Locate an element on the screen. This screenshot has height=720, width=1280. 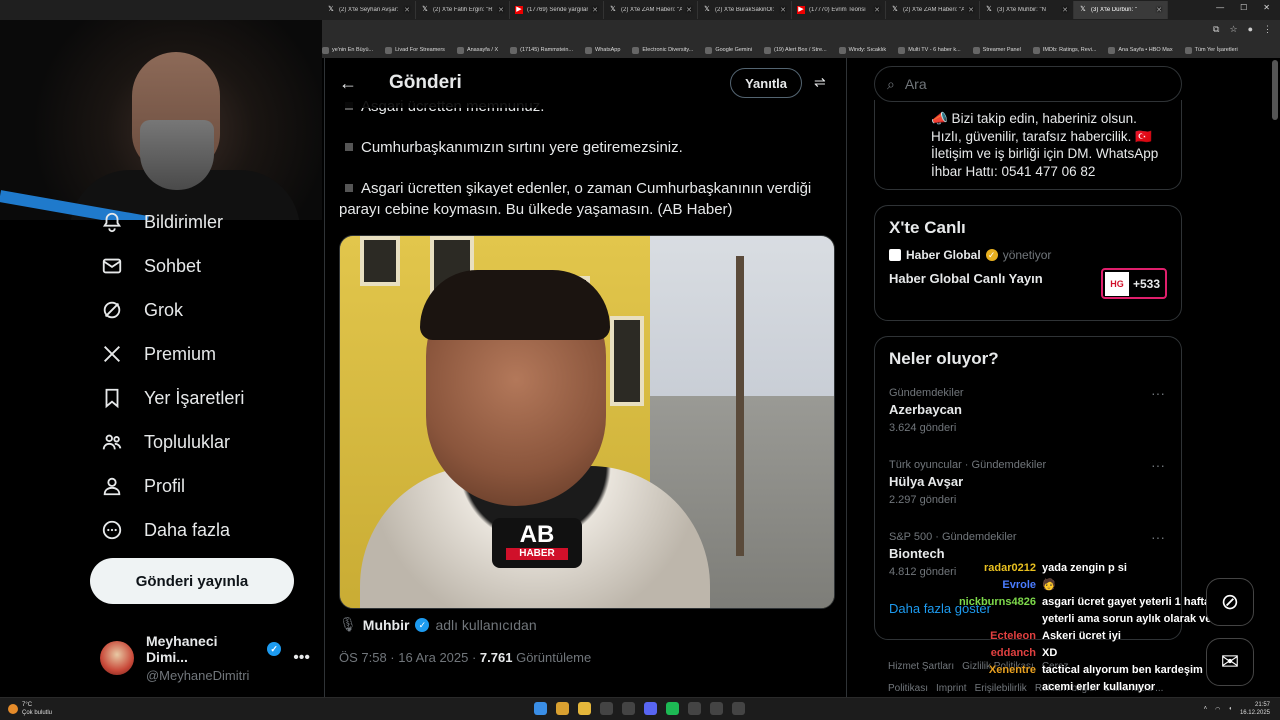
webcam-overlay is located at coordinates (161, 120).